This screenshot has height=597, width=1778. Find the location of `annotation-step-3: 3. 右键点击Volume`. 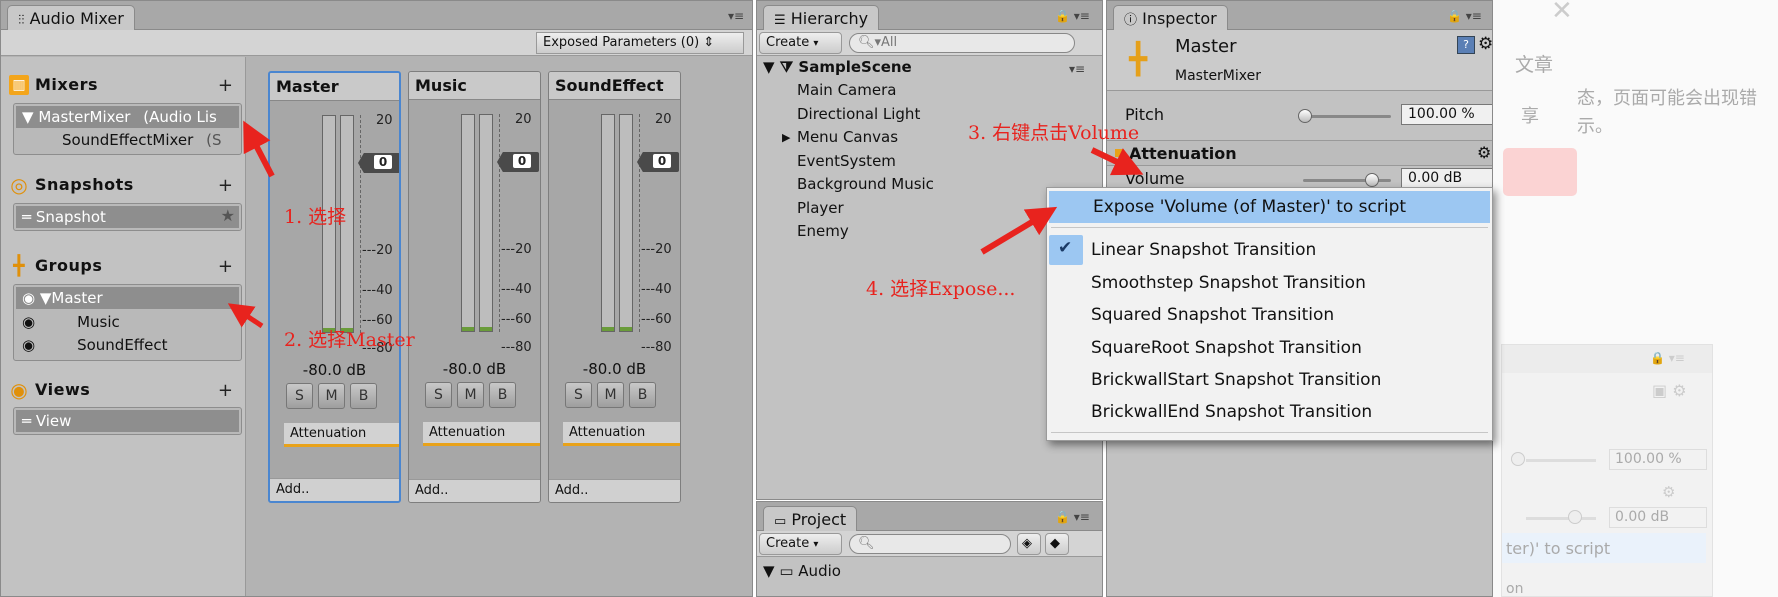

annotation-step-3: 3. 右键点击Volume is located at coordinates (1054, 133).